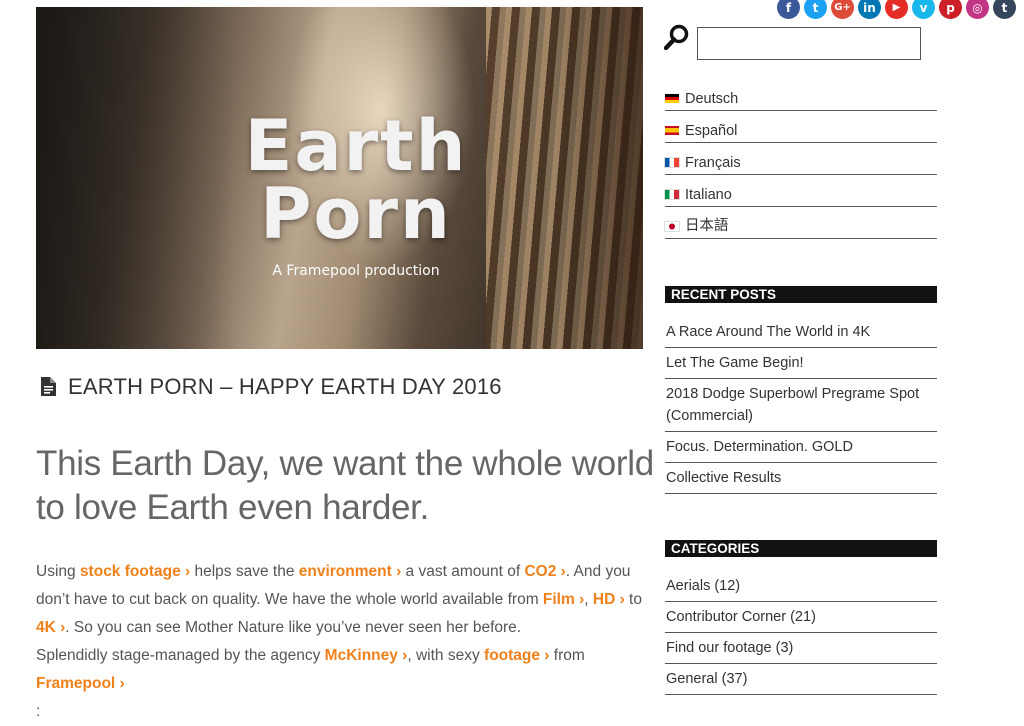 The height and width of the screenshot is (726, 1024). Describe the element at coordinates (599, 178) in the screenshot. I see `hero-rock` at that location.